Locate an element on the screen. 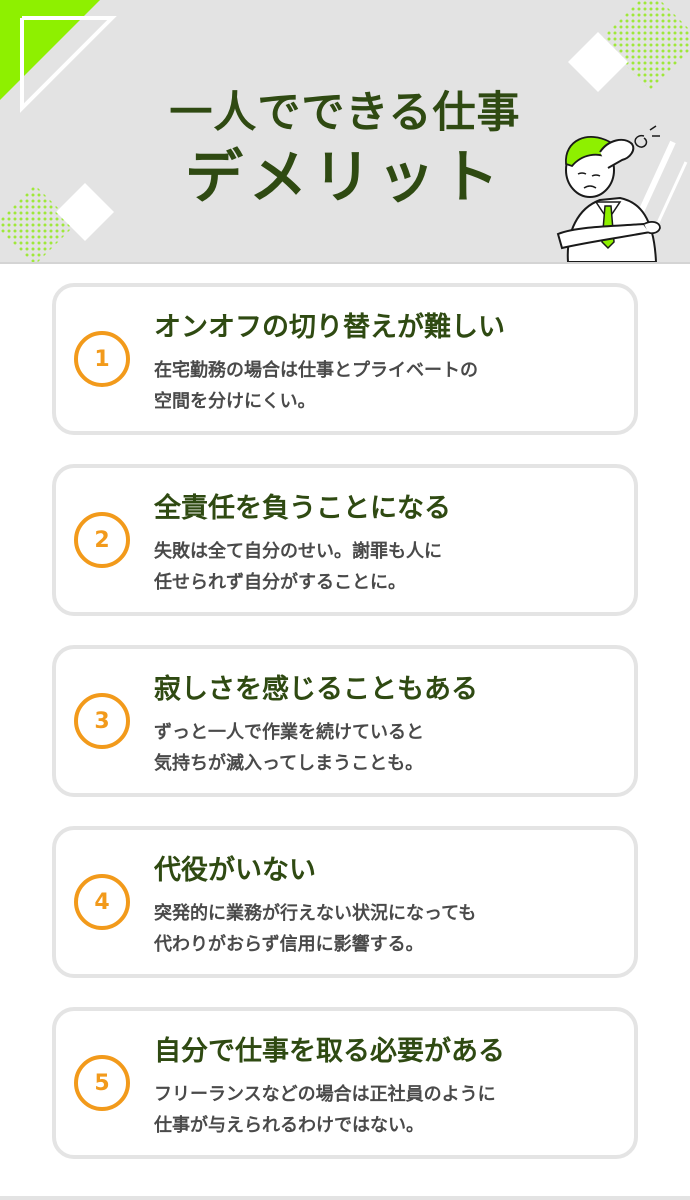  item-title: 寂しさを感じることもある is located at coordinates (316, 689).